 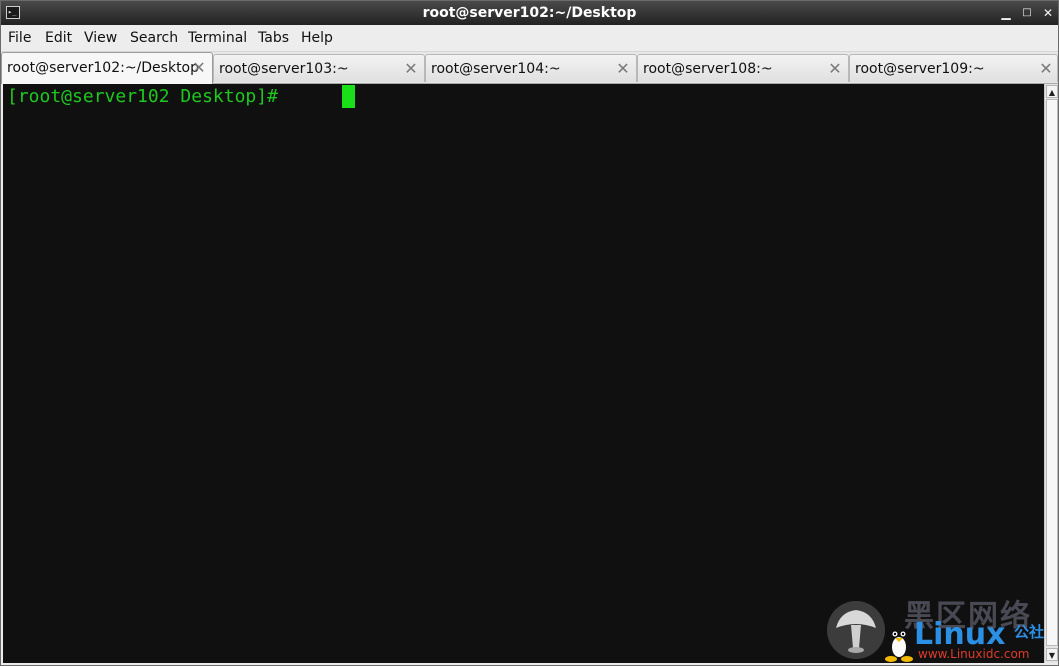 I want to click on title-bar: ▸_ root@server102:~/Desktop ▁ □ ✕, so click(x=529, y=13).